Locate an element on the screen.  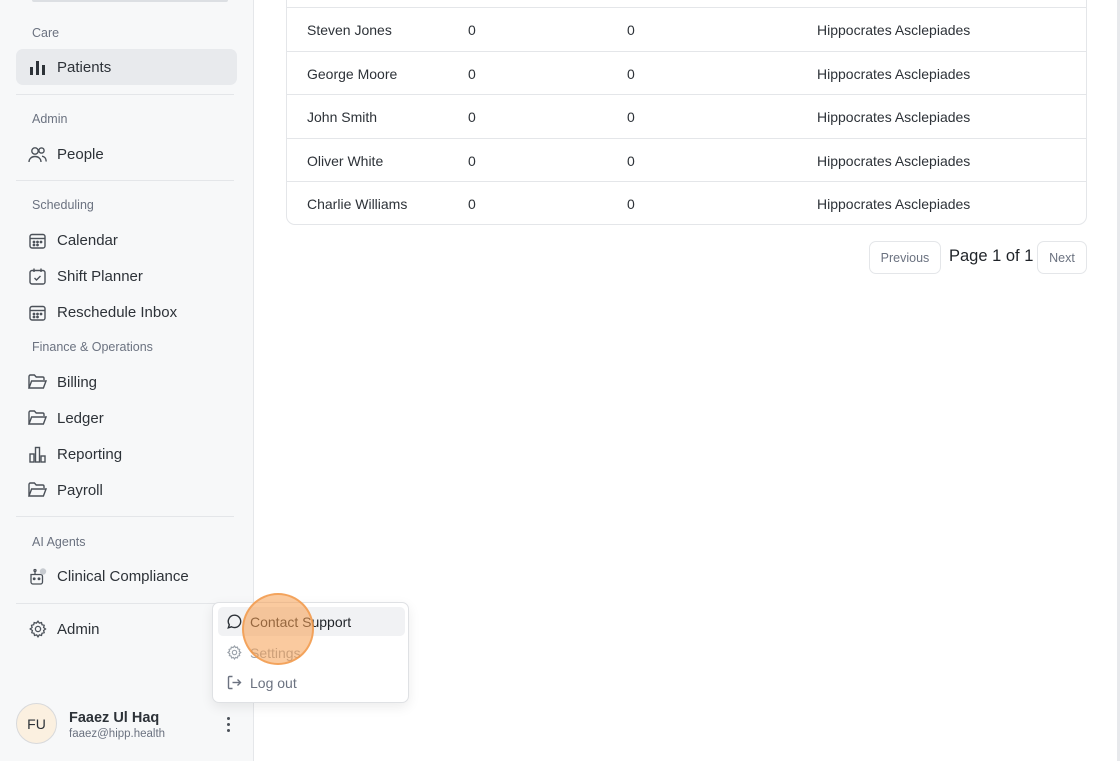
previous-page-button: Previous is located at coordinates (905, 257).